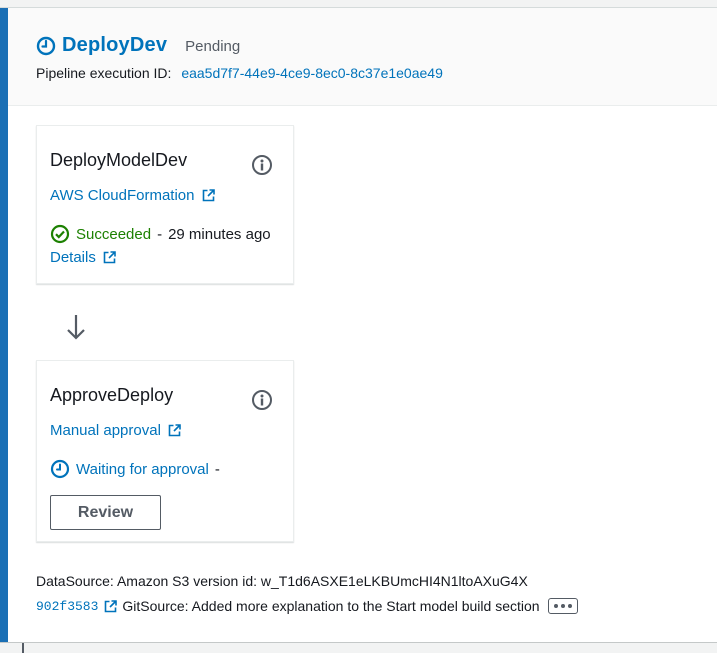  What do you see at coordinates (213, 46) in the screenshot?
I see `stage-status: Pending` at bounding box center [213, 46].